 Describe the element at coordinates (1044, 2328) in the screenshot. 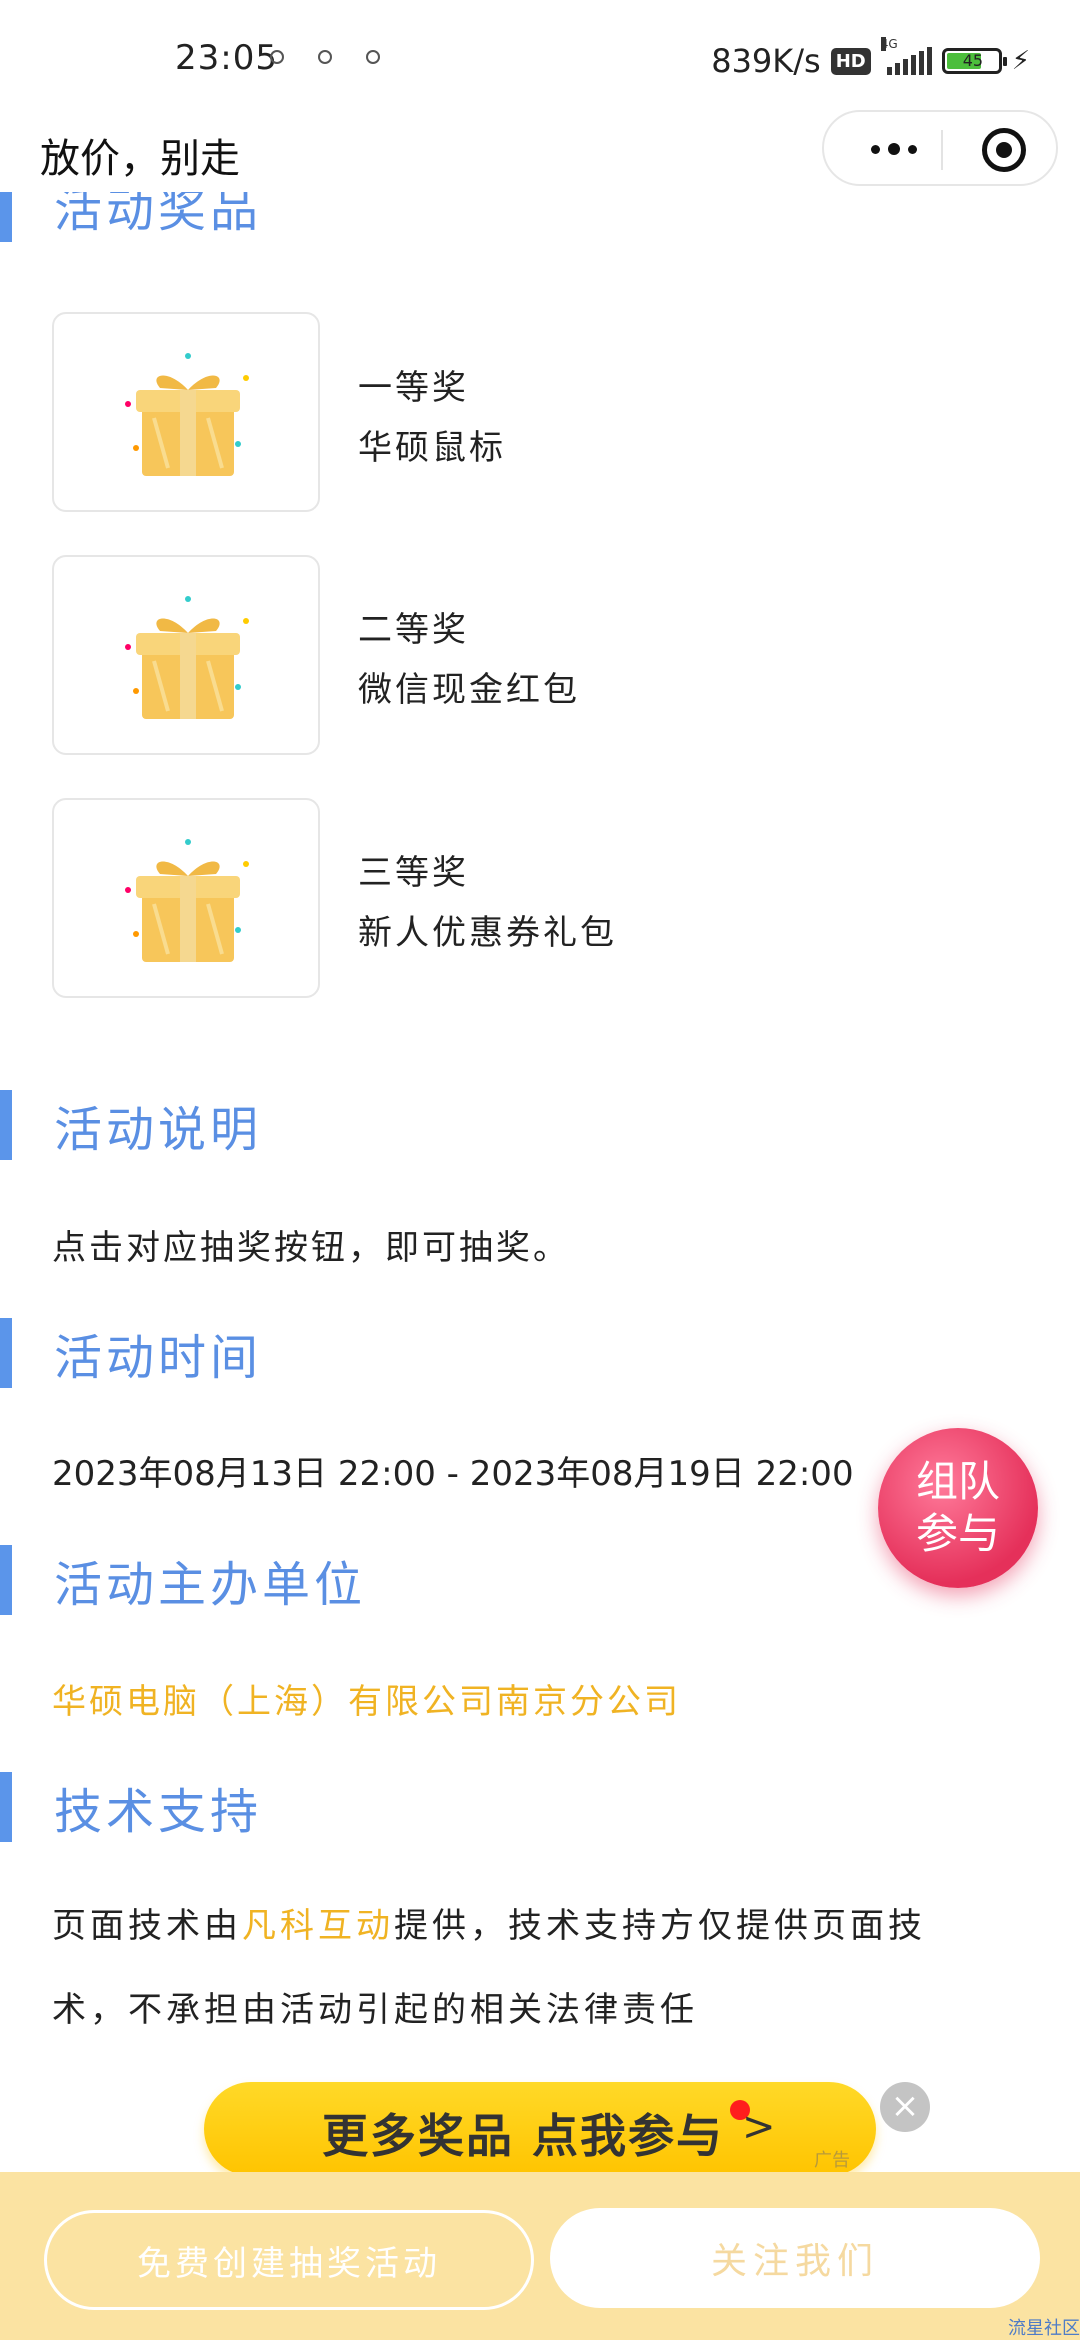

I see `watermark: 流星社区` at that location.